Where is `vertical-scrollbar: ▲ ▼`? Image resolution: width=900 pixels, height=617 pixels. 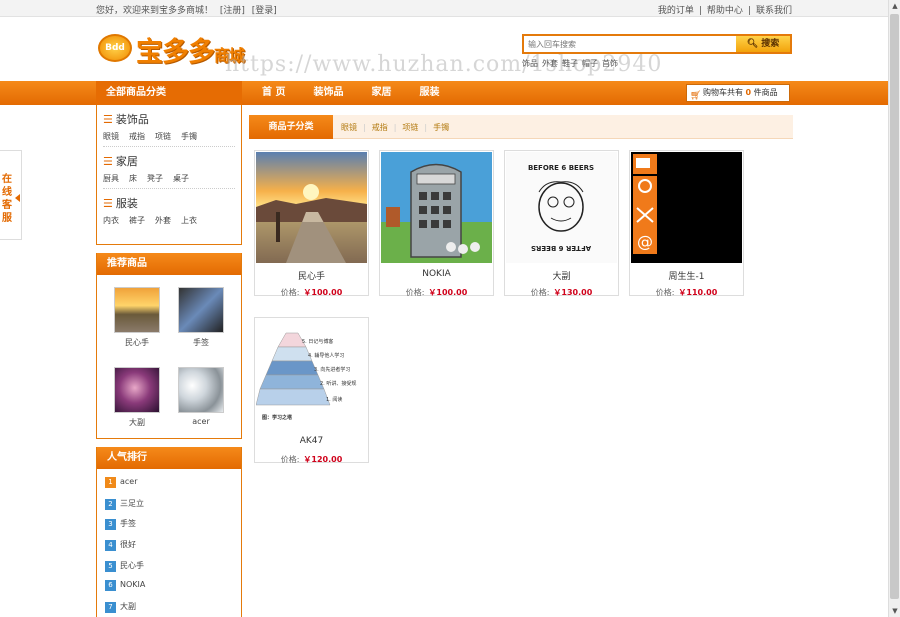 vertical-scrollbar: ▲ ▼ is located at coordinates (894, 308).